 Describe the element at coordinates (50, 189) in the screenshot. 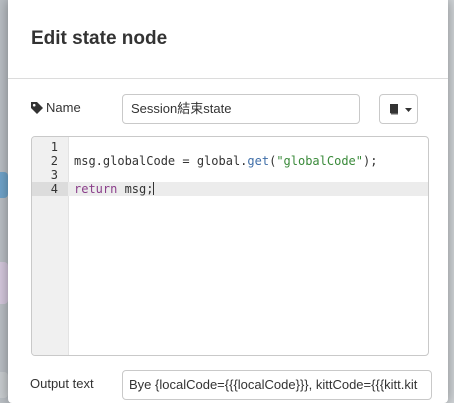

I see `line-number: 4` at that location.